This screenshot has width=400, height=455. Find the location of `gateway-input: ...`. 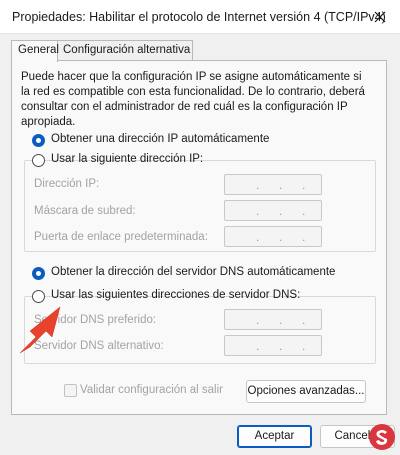

gateway-input: ... is located at coordinates (273, 236).